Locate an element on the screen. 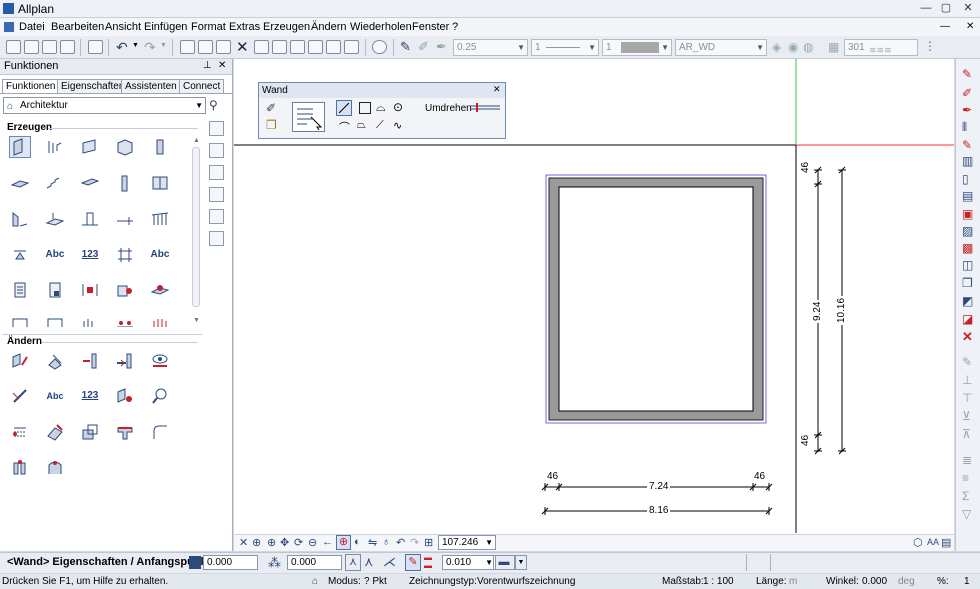  offset-icon is located at coordinates (90, 432).